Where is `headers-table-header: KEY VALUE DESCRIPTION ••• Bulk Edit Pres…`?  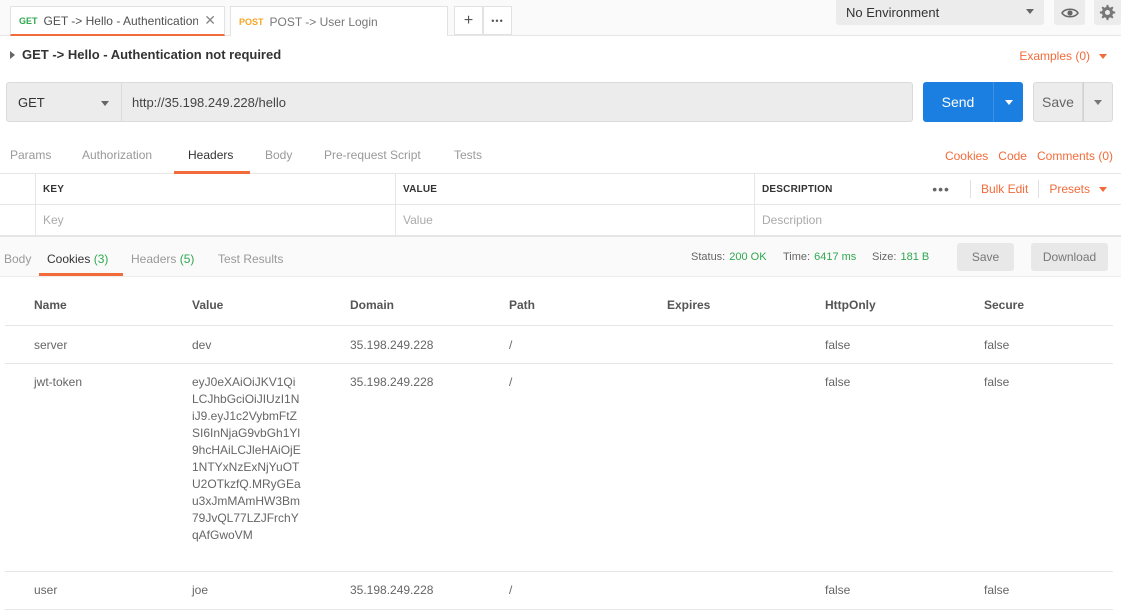 headers-table-header: KEY VALUE DESCRIPTION ••• Bulk Edit Pres… is located at coordinates (560, 189).